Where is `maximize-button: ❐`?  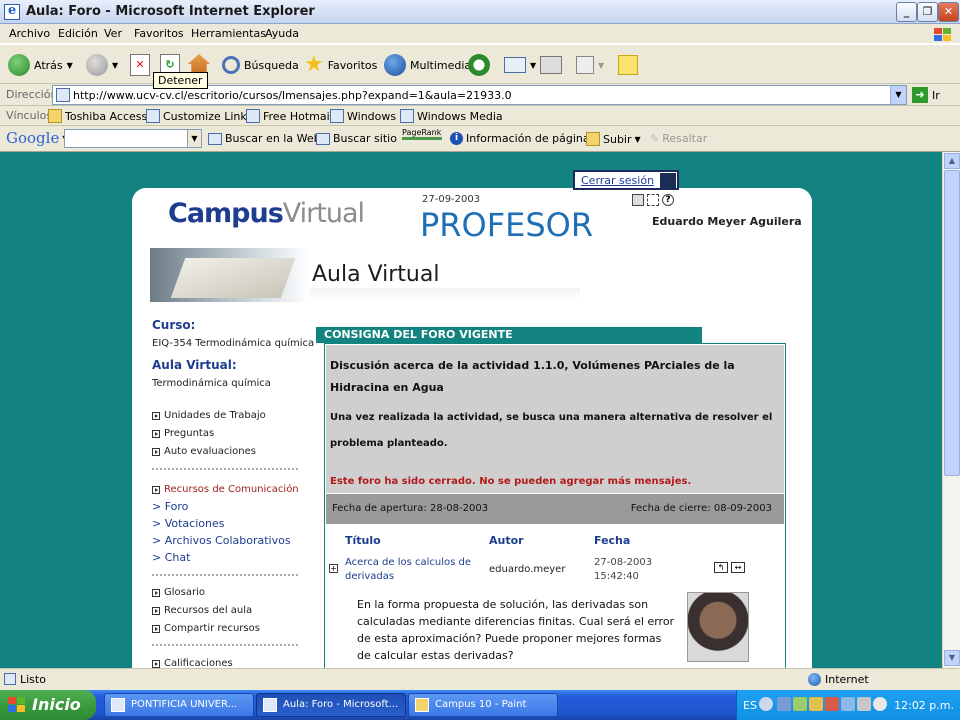 maximize-button: ❐ is located at coordinates (927, 12).